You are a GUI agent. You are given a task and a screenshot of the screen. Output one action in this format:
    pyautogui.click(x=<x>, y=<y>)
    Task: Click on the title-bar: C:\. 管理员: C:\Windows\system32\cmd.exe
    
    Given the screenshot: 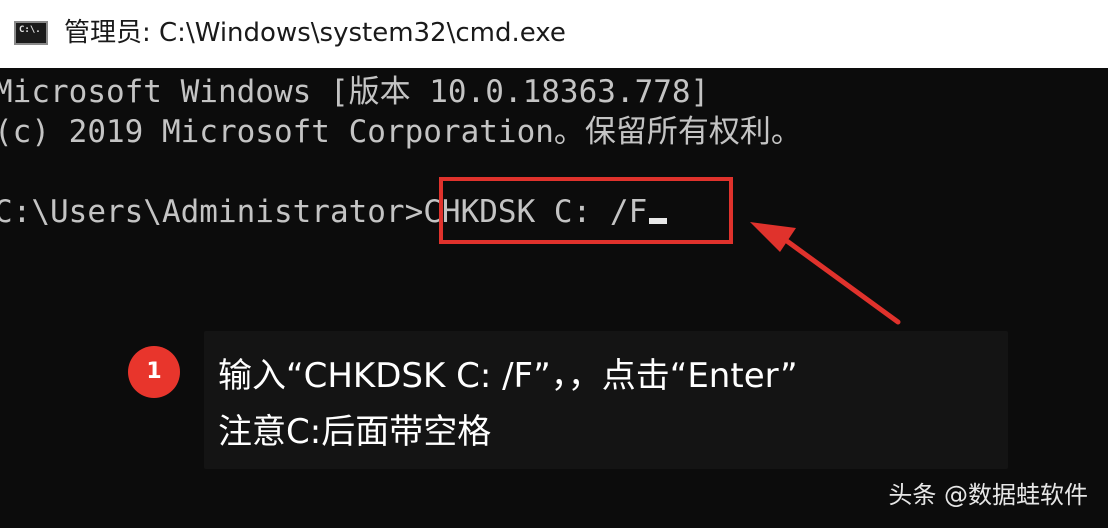 What is the action you would take?
    pyautogui.click(x=554, y=34)
    